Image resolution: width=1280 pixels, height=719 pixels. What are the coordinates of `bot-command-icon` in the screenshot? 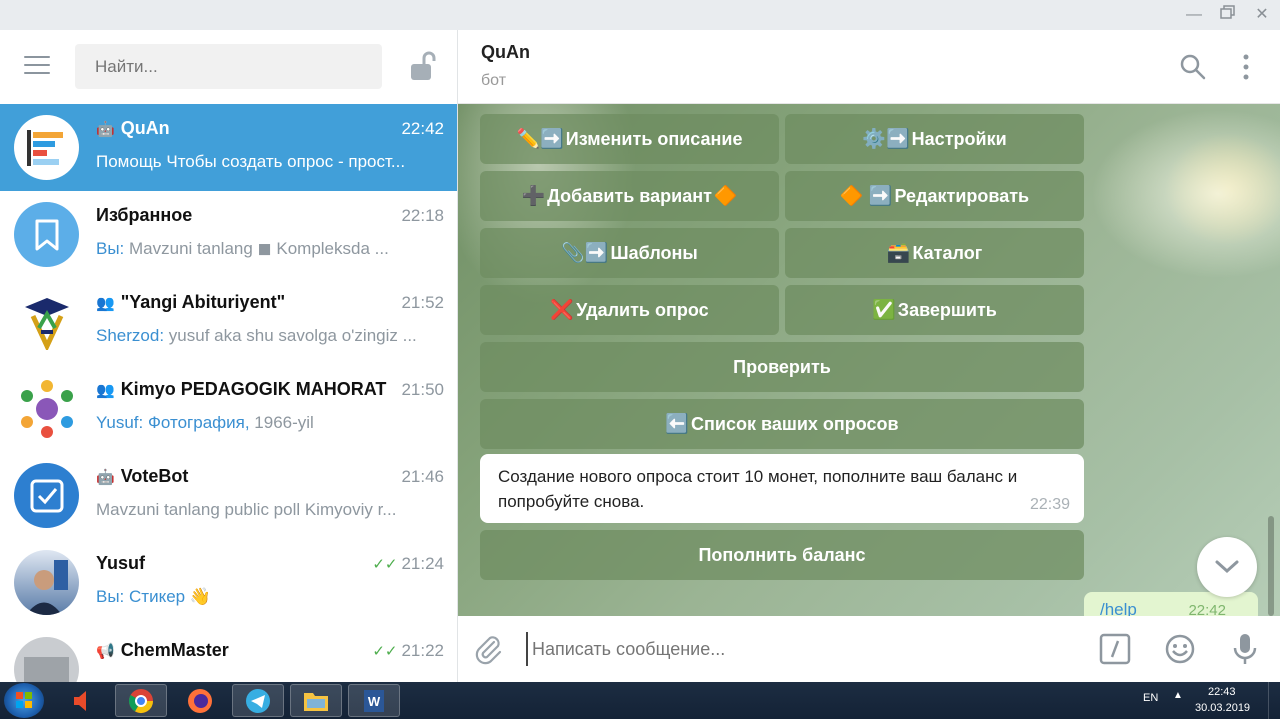 It's located at (1115, 649).